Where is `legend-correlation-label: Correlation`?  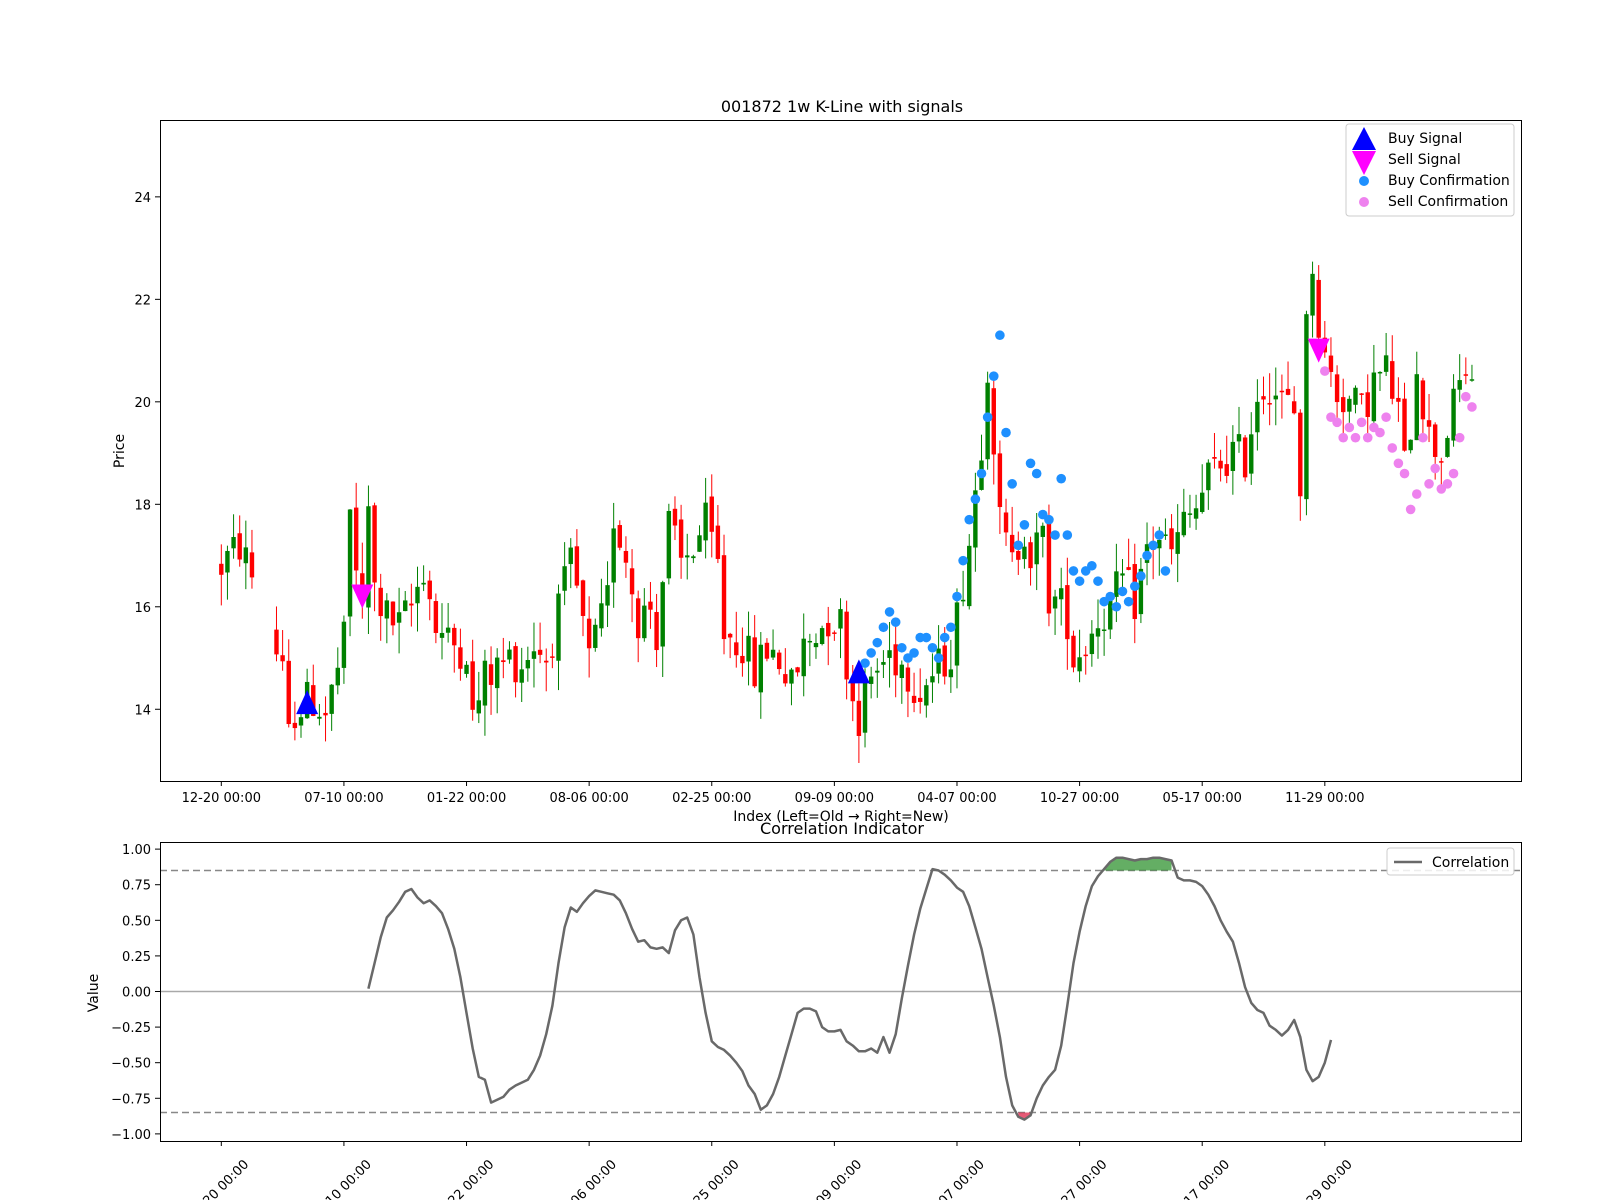
legend-correlation-label: Correlation is located at coordinates (1470, 863).